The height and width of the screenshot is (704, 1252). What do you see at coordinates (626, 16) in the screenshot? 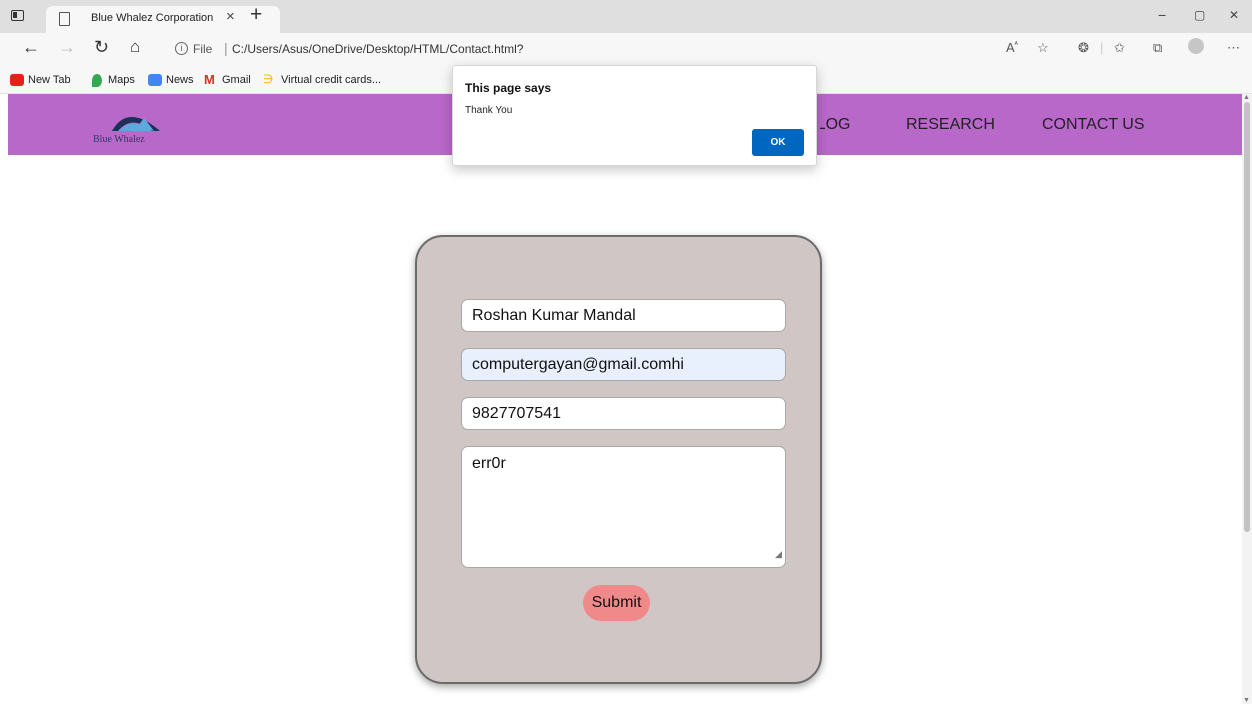
I see `tab-strip: Blue Whalez Corporation × + − ▢ ✕` at bounding box center [626, 16].